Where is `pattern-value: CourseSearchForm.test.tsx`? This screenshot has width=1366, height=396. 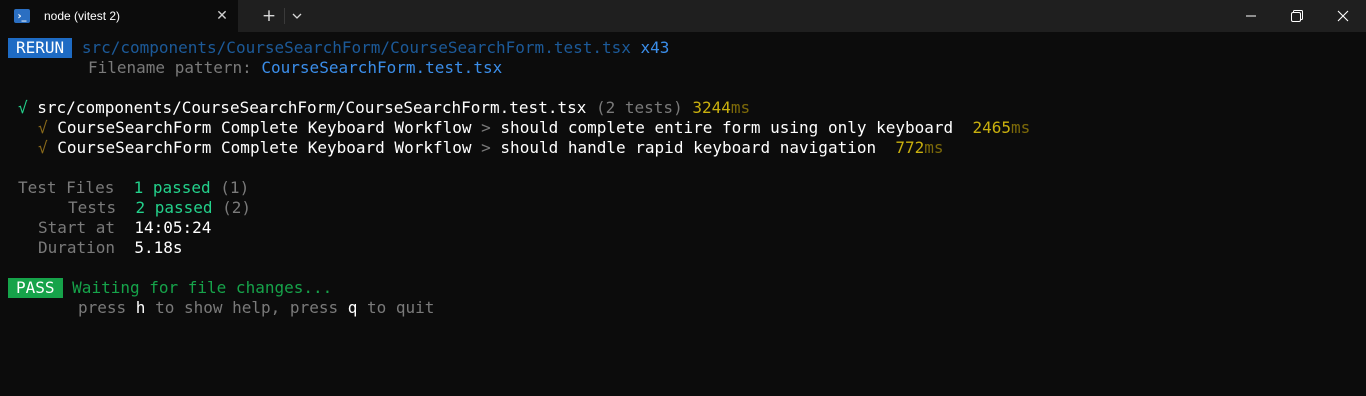 pattern-value: CourseSearchForm.test.tsx is located at coordinates (382, 67).